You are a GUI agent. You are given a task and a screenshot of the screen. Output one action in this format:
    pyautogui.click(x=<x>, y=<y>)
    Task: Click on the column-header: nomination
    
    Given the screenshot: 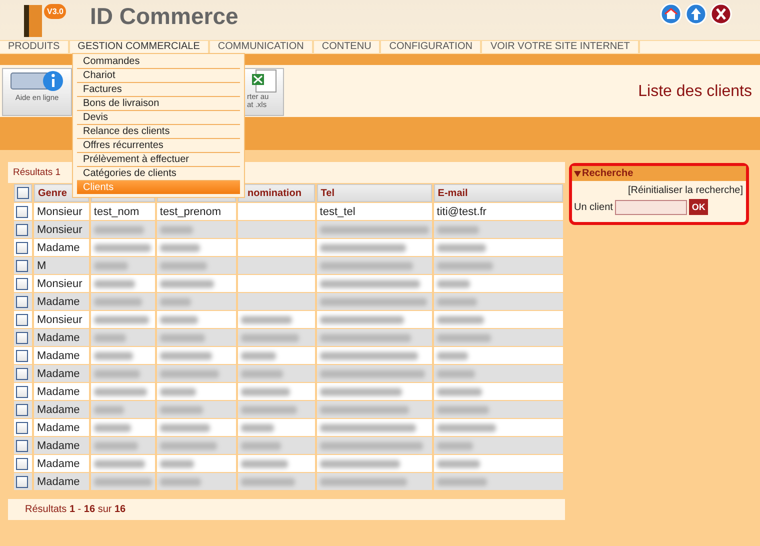 What is the action you would take?
    pyautogui.click(x=276, y=193)
    